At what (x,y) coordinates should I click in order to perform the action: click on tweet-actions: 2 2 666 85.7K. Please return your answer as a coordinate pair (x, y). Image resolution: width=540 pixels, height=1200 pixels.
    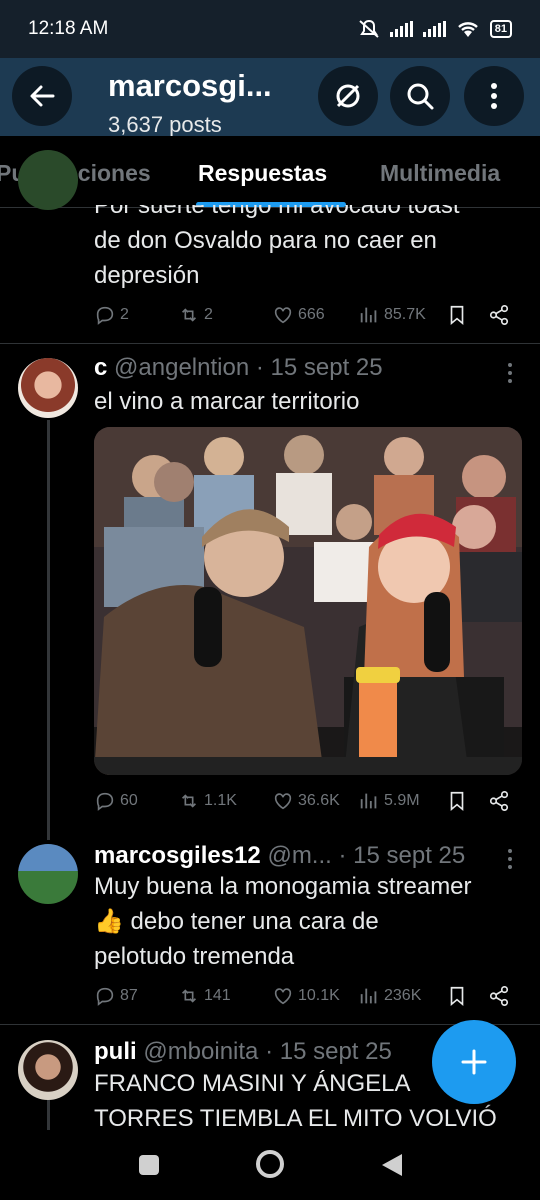
    Looking at the image, I should click on (304, 318).